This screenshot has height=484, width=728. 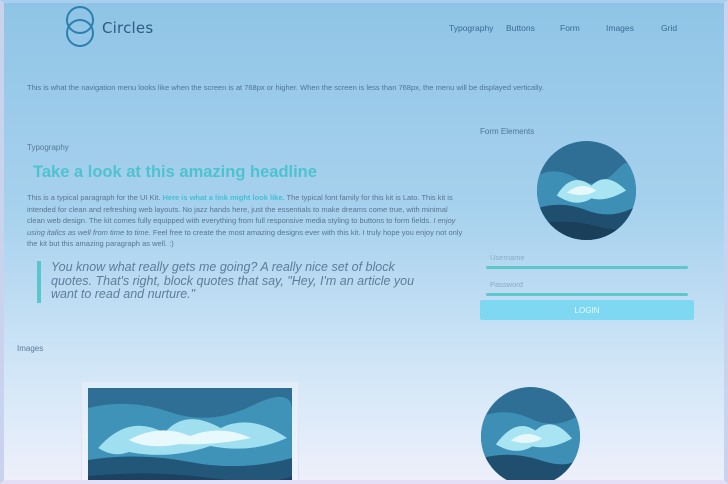 I want to click on nav-item-images: Images, so click(x=620, y=28).